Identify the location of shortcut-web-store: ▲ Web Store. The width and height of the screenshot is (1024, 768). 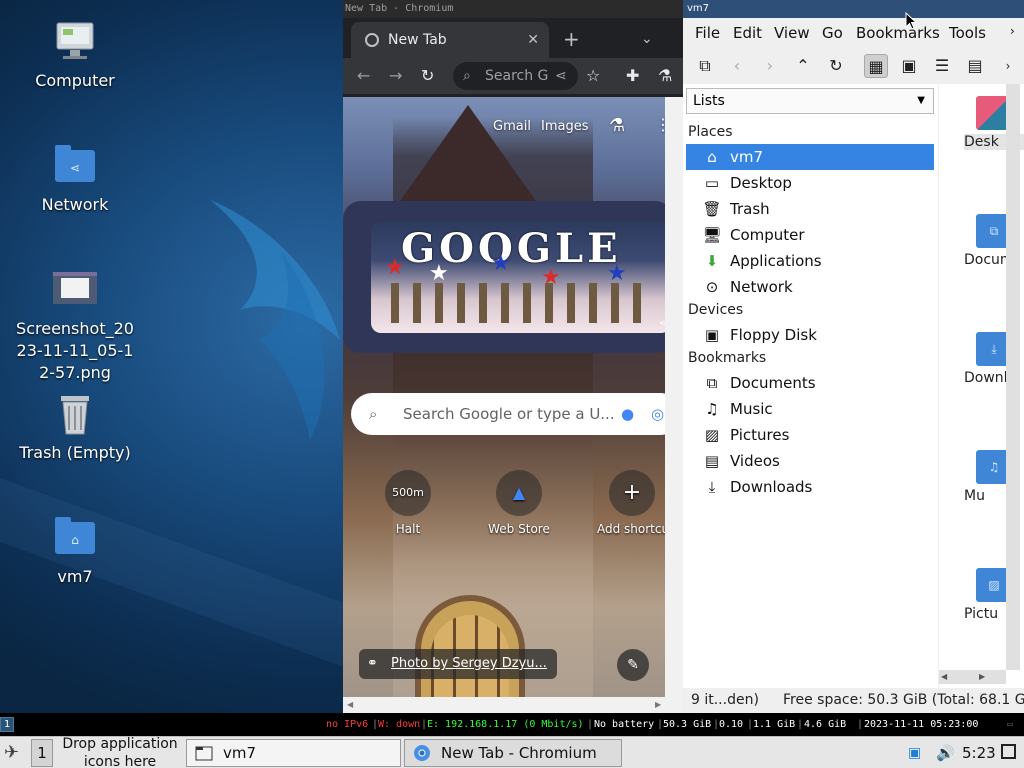
(519, 503).